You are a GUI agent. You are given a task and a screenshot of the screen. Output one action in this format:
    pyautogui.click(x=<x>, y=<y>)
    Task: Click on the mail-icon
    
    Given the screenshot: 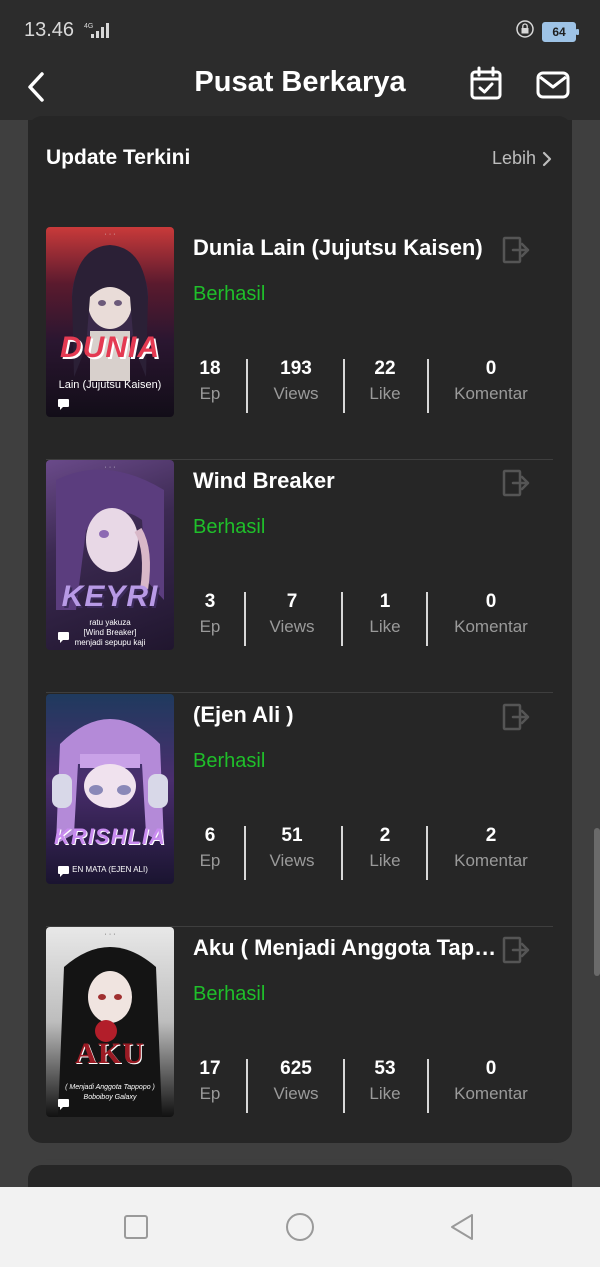 What is the action you would take?
    pyautogui.click(x=553, y=84)
    